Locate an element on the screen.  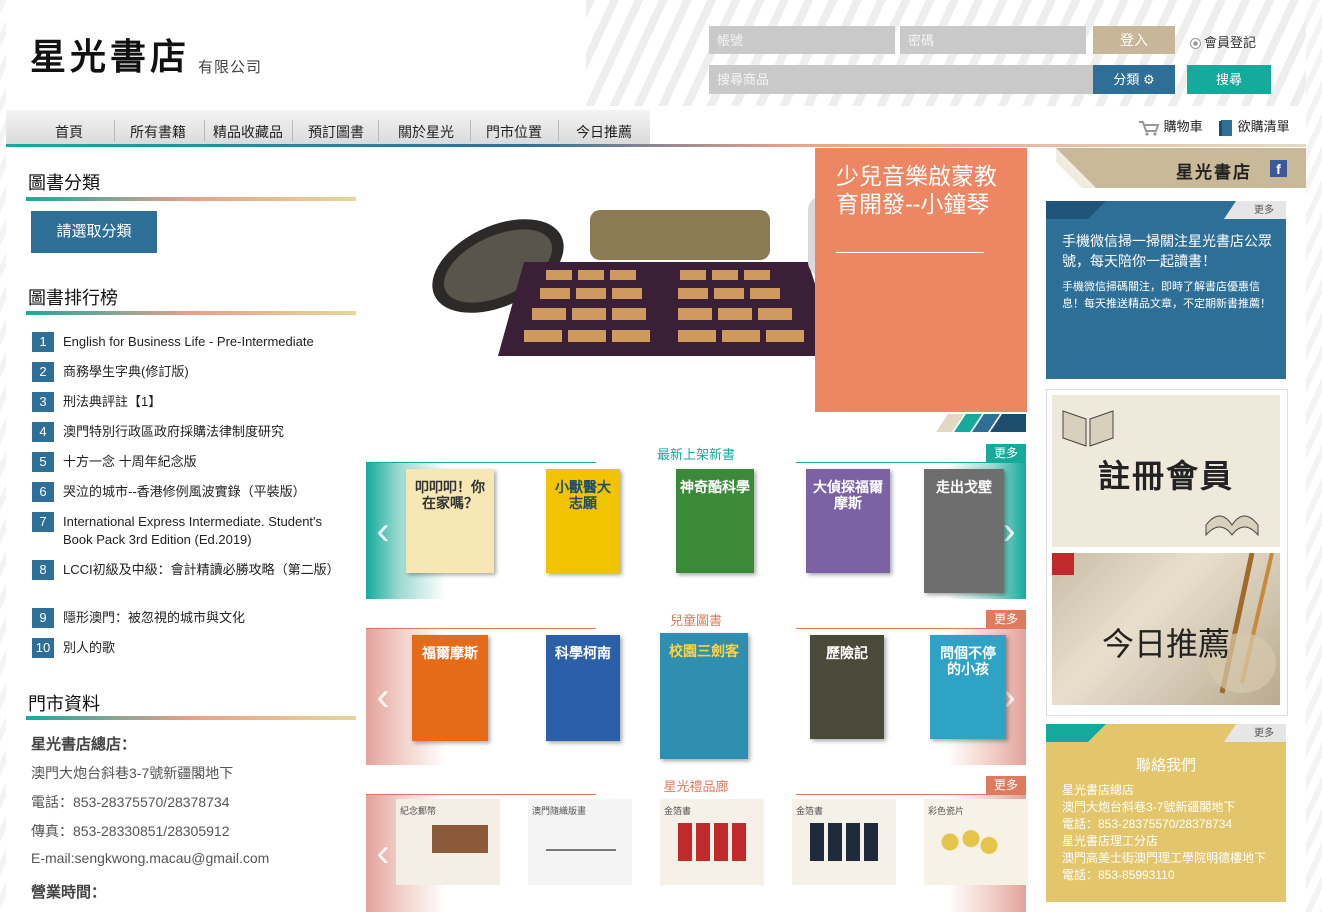
book-cover: 福爾摩斯 is located at coordinates (450, 688).